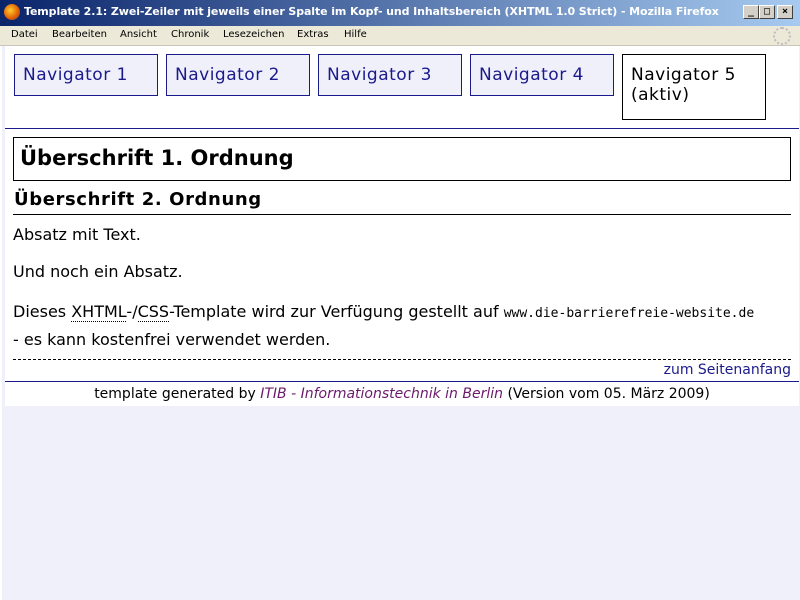 The width and height of the screenshot is (800, 600). Describe the element at coordinates (694, 87) in the screenshot. I see `nav-item-5-active: Navigator 5 (aktiv)` at that location.